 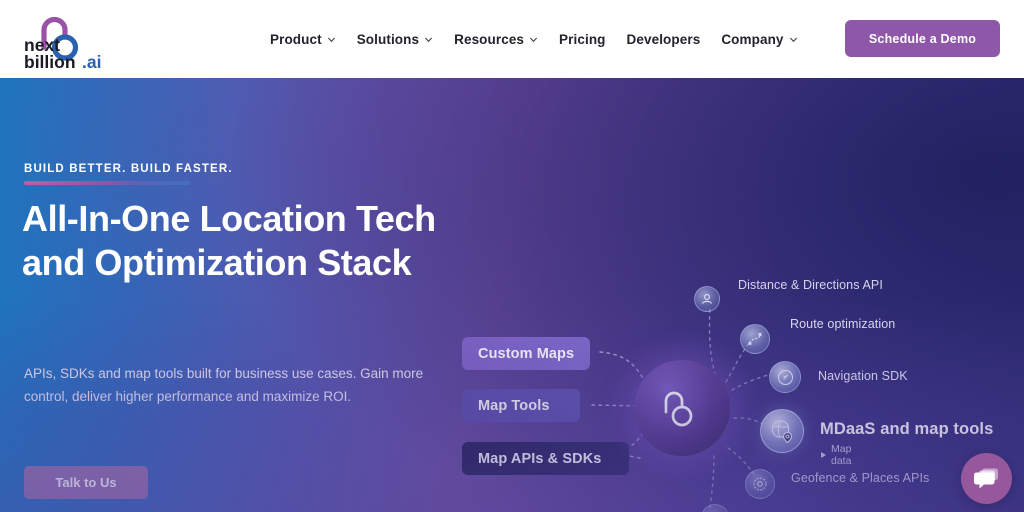 I want to click on diagram-pill-custom-maps: Custom Maps, so click(x=526, y=353).